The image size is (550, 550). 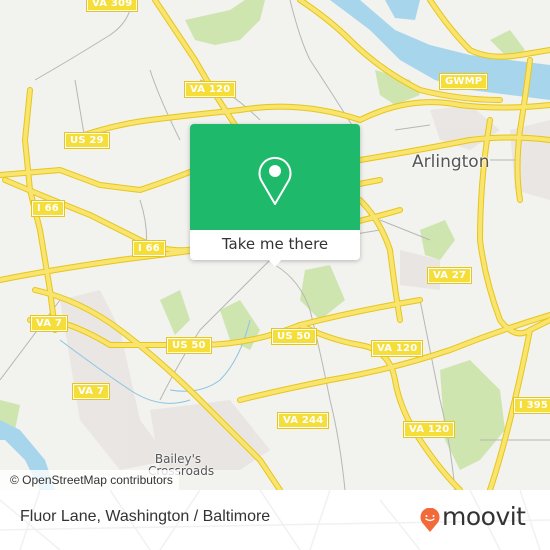 I want to click on place-label-arlington: Arlington, so click(x=451, y=162).